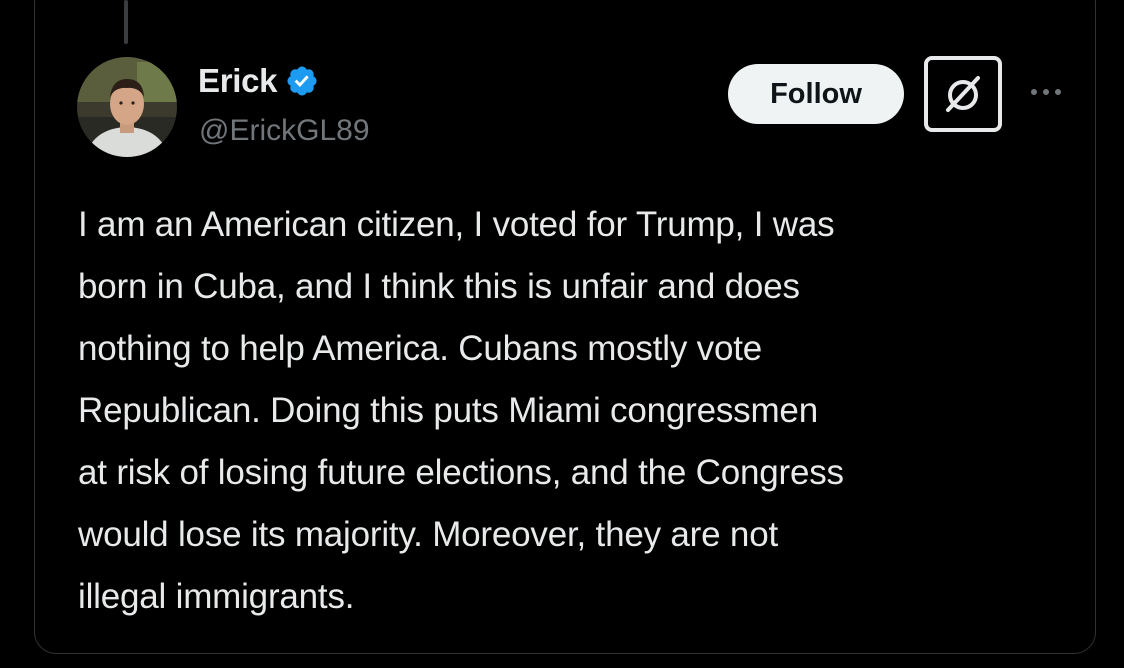 The height and width of the screenshot is (668, 1124). I want to click on grok-icon, so click(963, 94).